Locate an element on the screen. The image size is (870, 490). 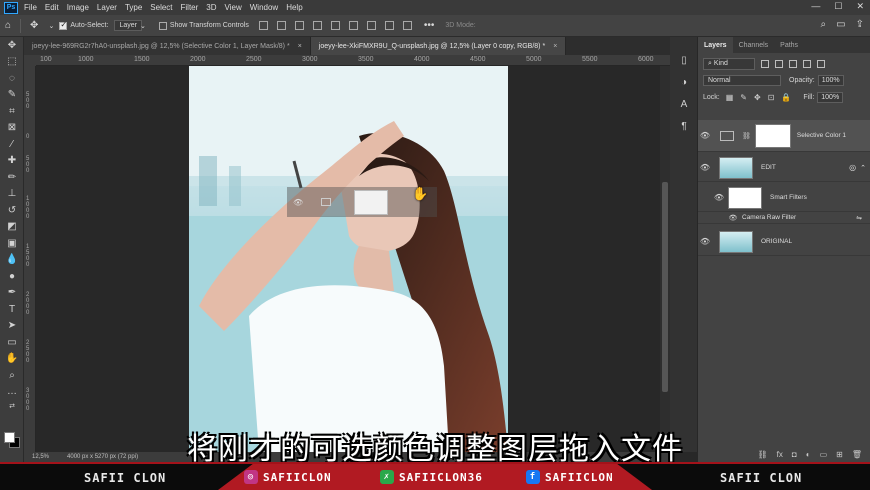
frame-tool-icon: ⊠ is located at coordinates (12, 128).